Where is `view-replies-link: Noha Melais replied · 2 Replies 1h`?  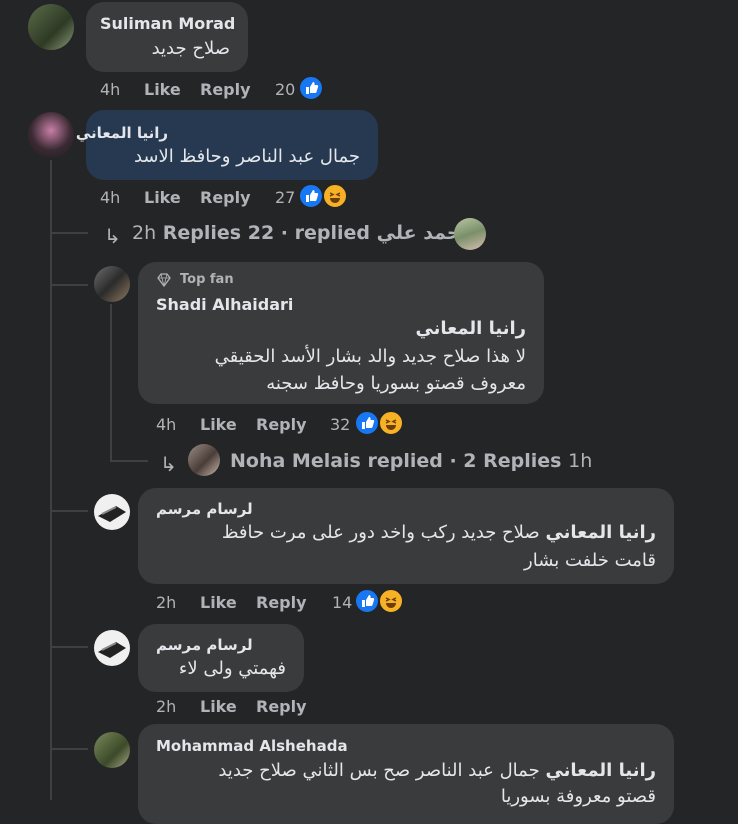 view-replies-link: Noha Melais replied · 2 Replies 1h is located at coordinates (411, 461).